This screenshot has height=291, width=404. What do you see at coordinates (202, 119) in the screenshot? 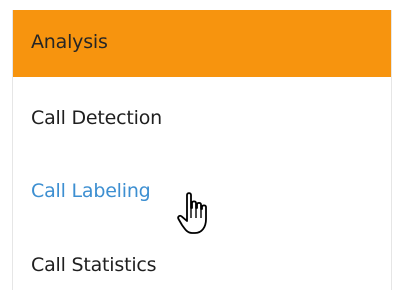
I see `menu-item-call-detection: Call Detection` at bounding box center [202, 119].